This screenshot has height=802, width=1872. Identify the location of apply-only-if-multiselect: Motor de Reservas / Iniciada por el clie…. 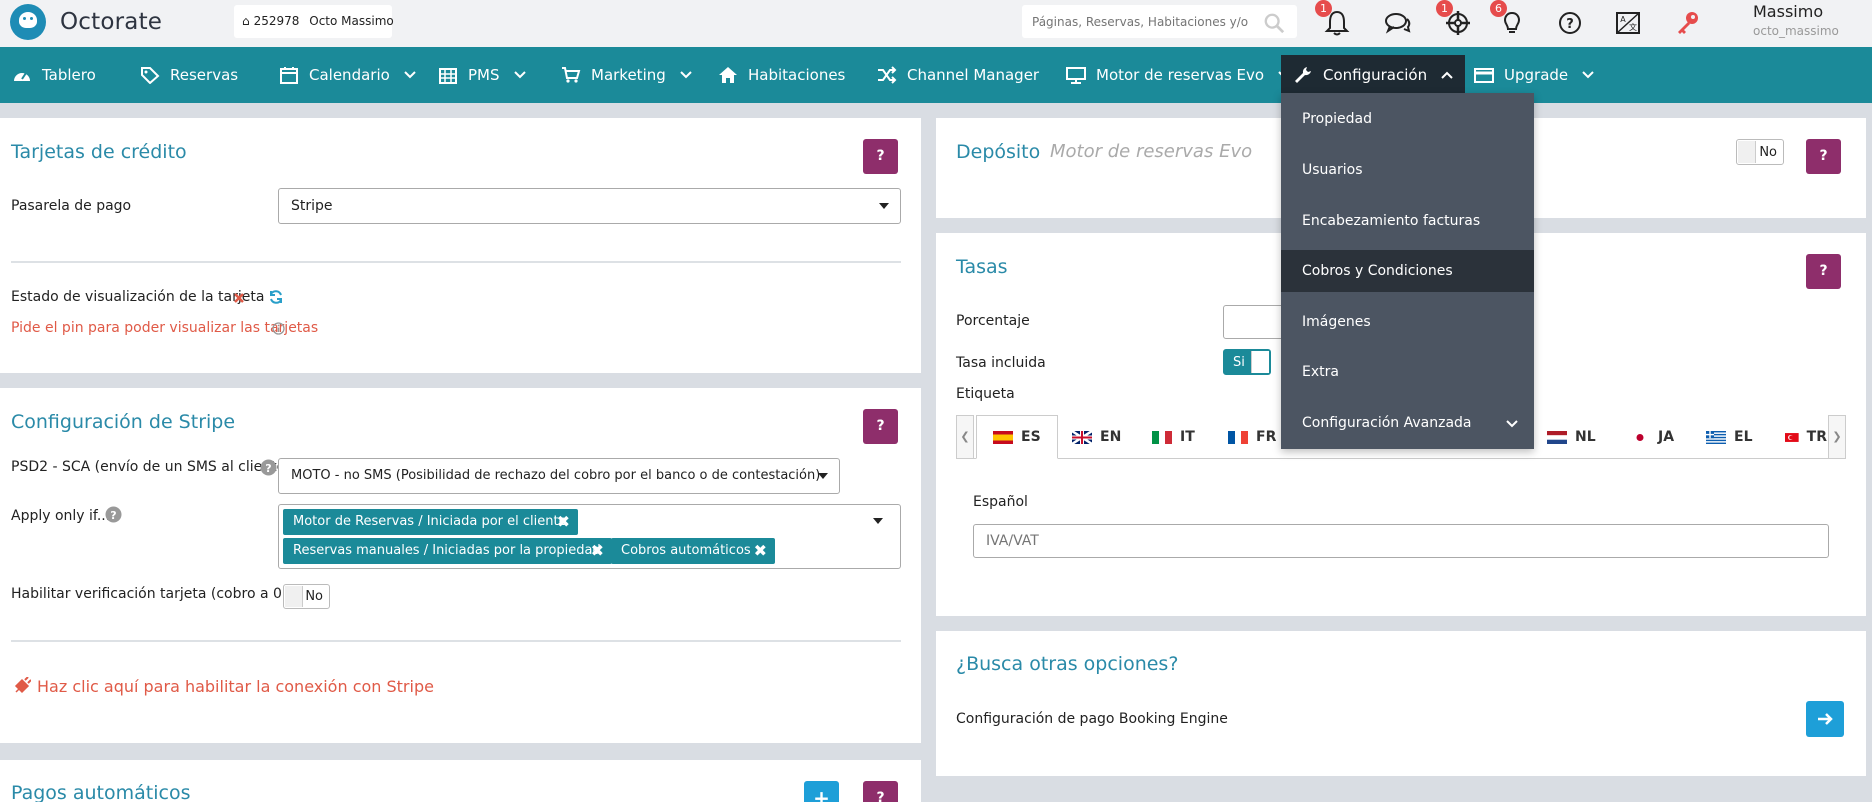
(589, 536).